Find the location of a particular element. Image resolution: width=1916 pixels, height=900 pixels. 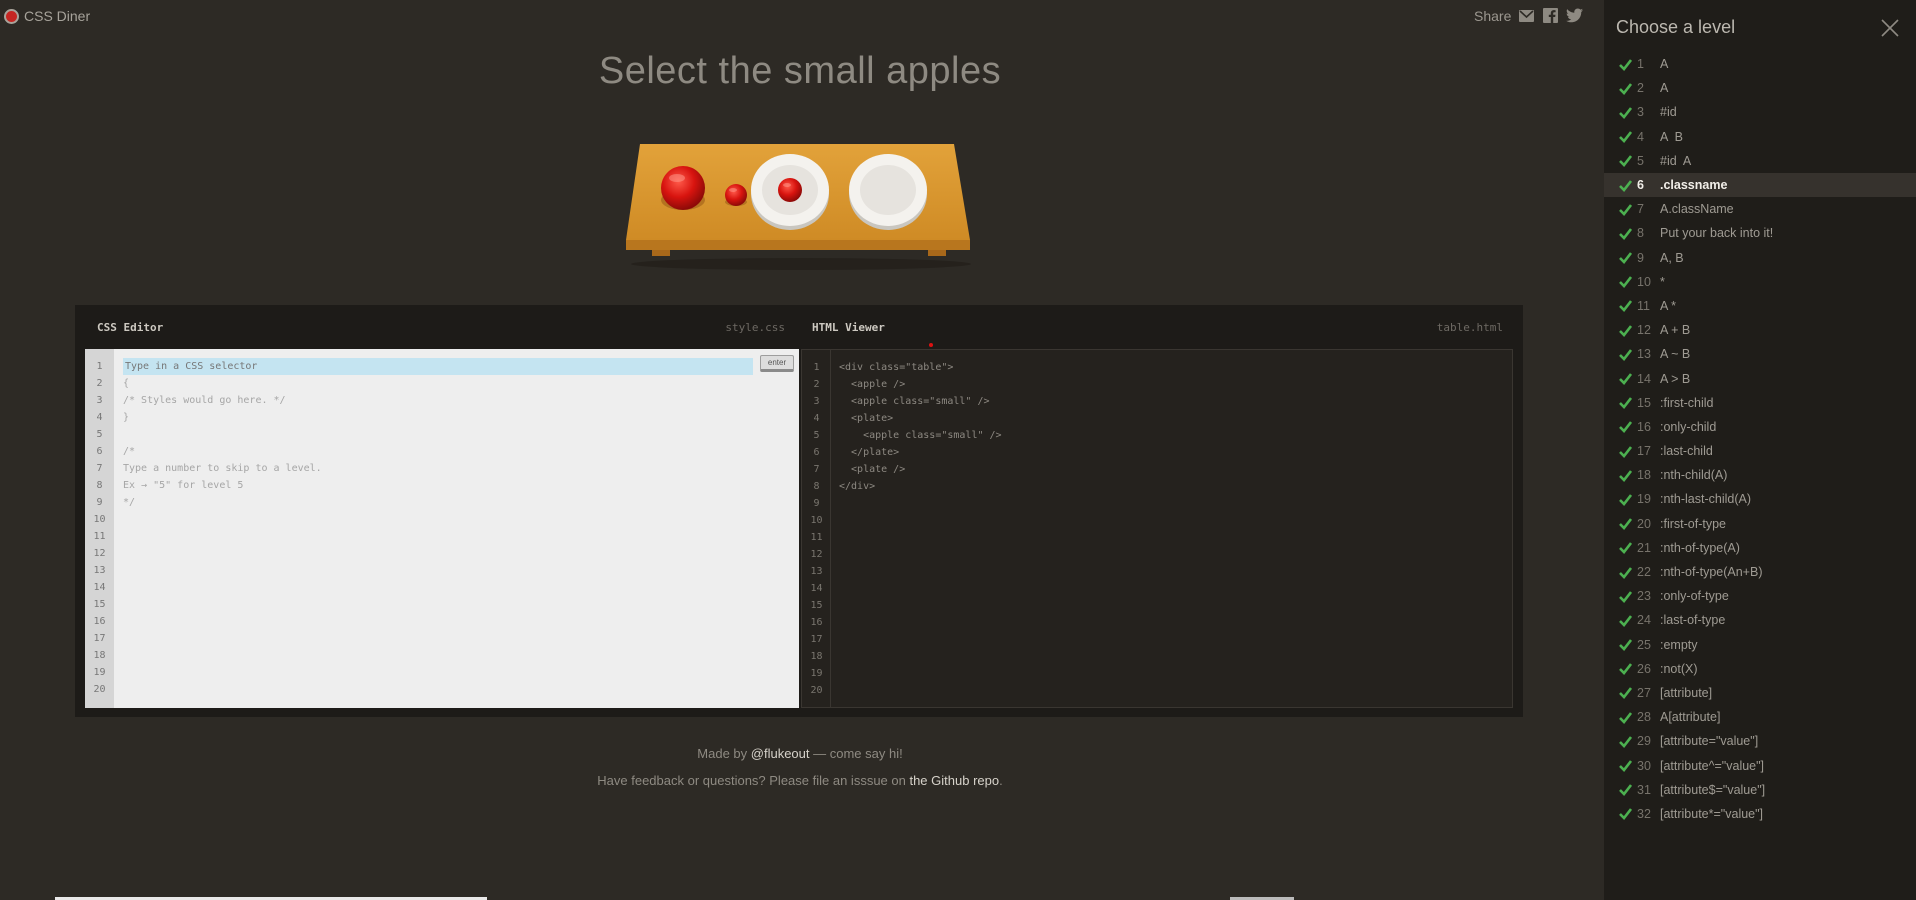

level-item: 19:nth-last-child(A) is located at coordinates (1760, 499).